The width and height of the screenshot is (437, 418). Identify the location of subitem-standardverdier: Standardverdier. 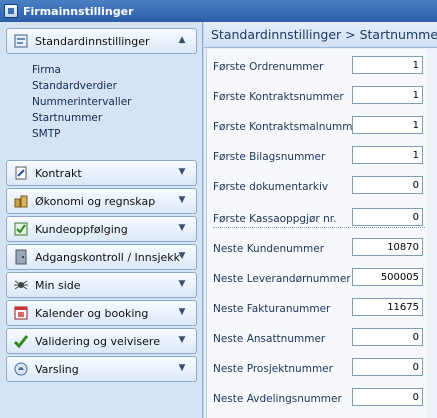
(74, 87).